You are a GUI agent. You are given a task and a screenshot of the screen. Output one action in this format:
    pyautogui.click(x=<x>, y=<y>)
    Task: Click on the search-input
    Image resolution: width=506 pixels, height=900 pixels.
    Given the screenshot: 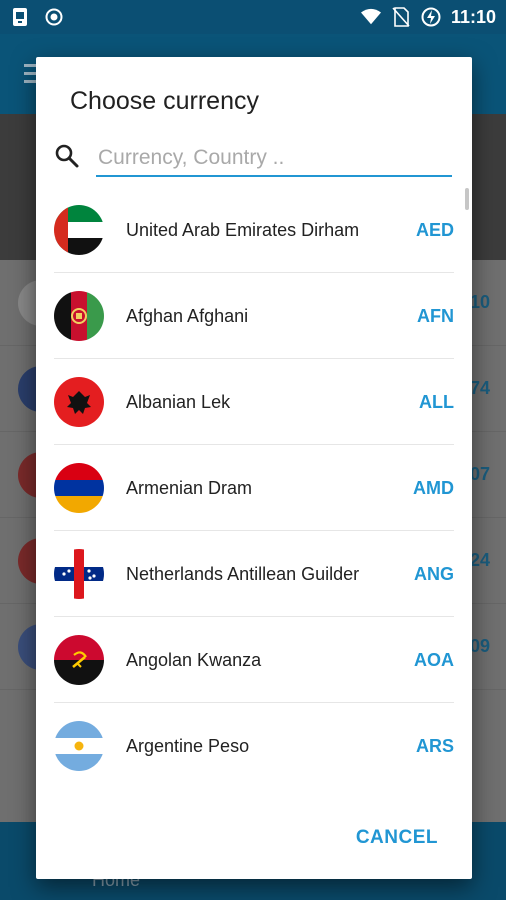 What is the action you would take?
    pyautogui.click(x=274, y=157)
    